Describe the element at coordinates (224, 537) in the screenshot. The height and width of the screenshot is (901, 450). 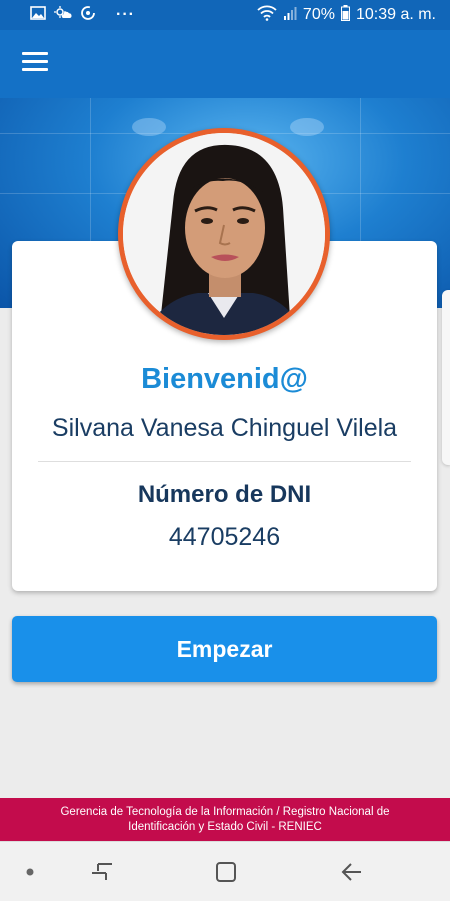
I see `dni-number: 44705246` at that location.